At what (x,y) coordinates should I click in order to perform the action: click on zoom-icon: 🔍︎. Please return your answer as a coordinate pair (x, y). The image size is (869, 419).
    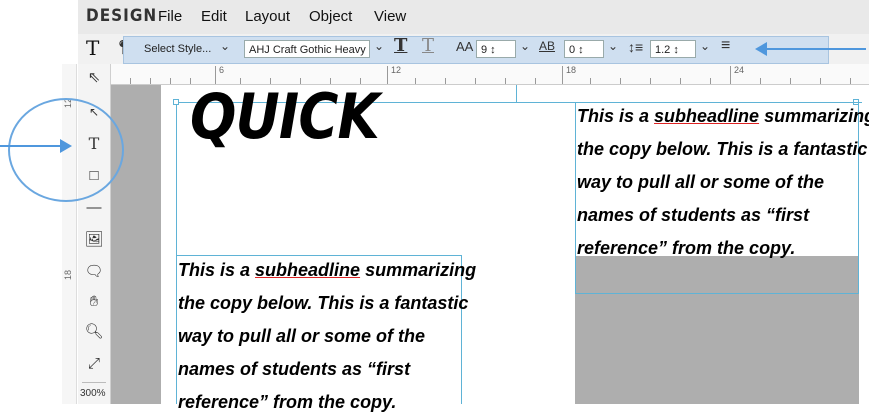
    Looking at the image, I should click on (94, 332).